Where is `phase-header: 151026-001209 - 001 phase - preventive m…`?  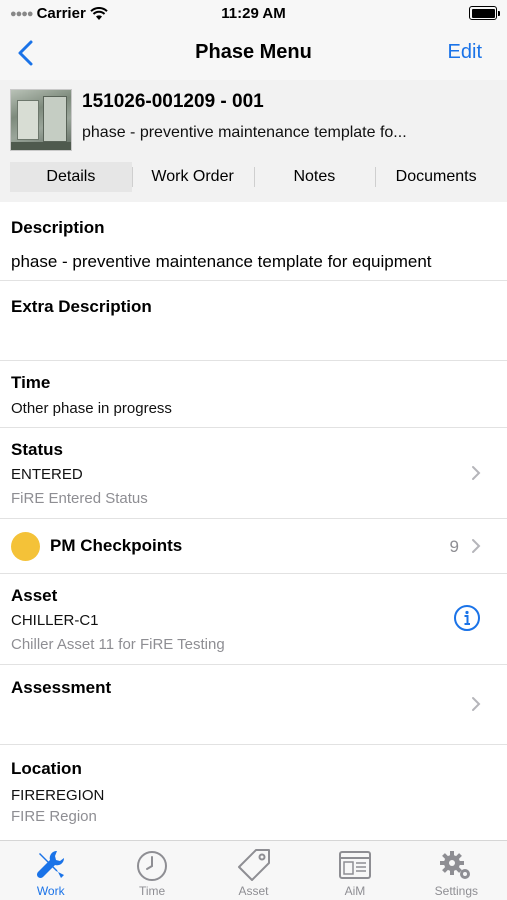 phase-header: 151026-001209 - 001 phase - preventive m… is located at coordinates (253, 141).